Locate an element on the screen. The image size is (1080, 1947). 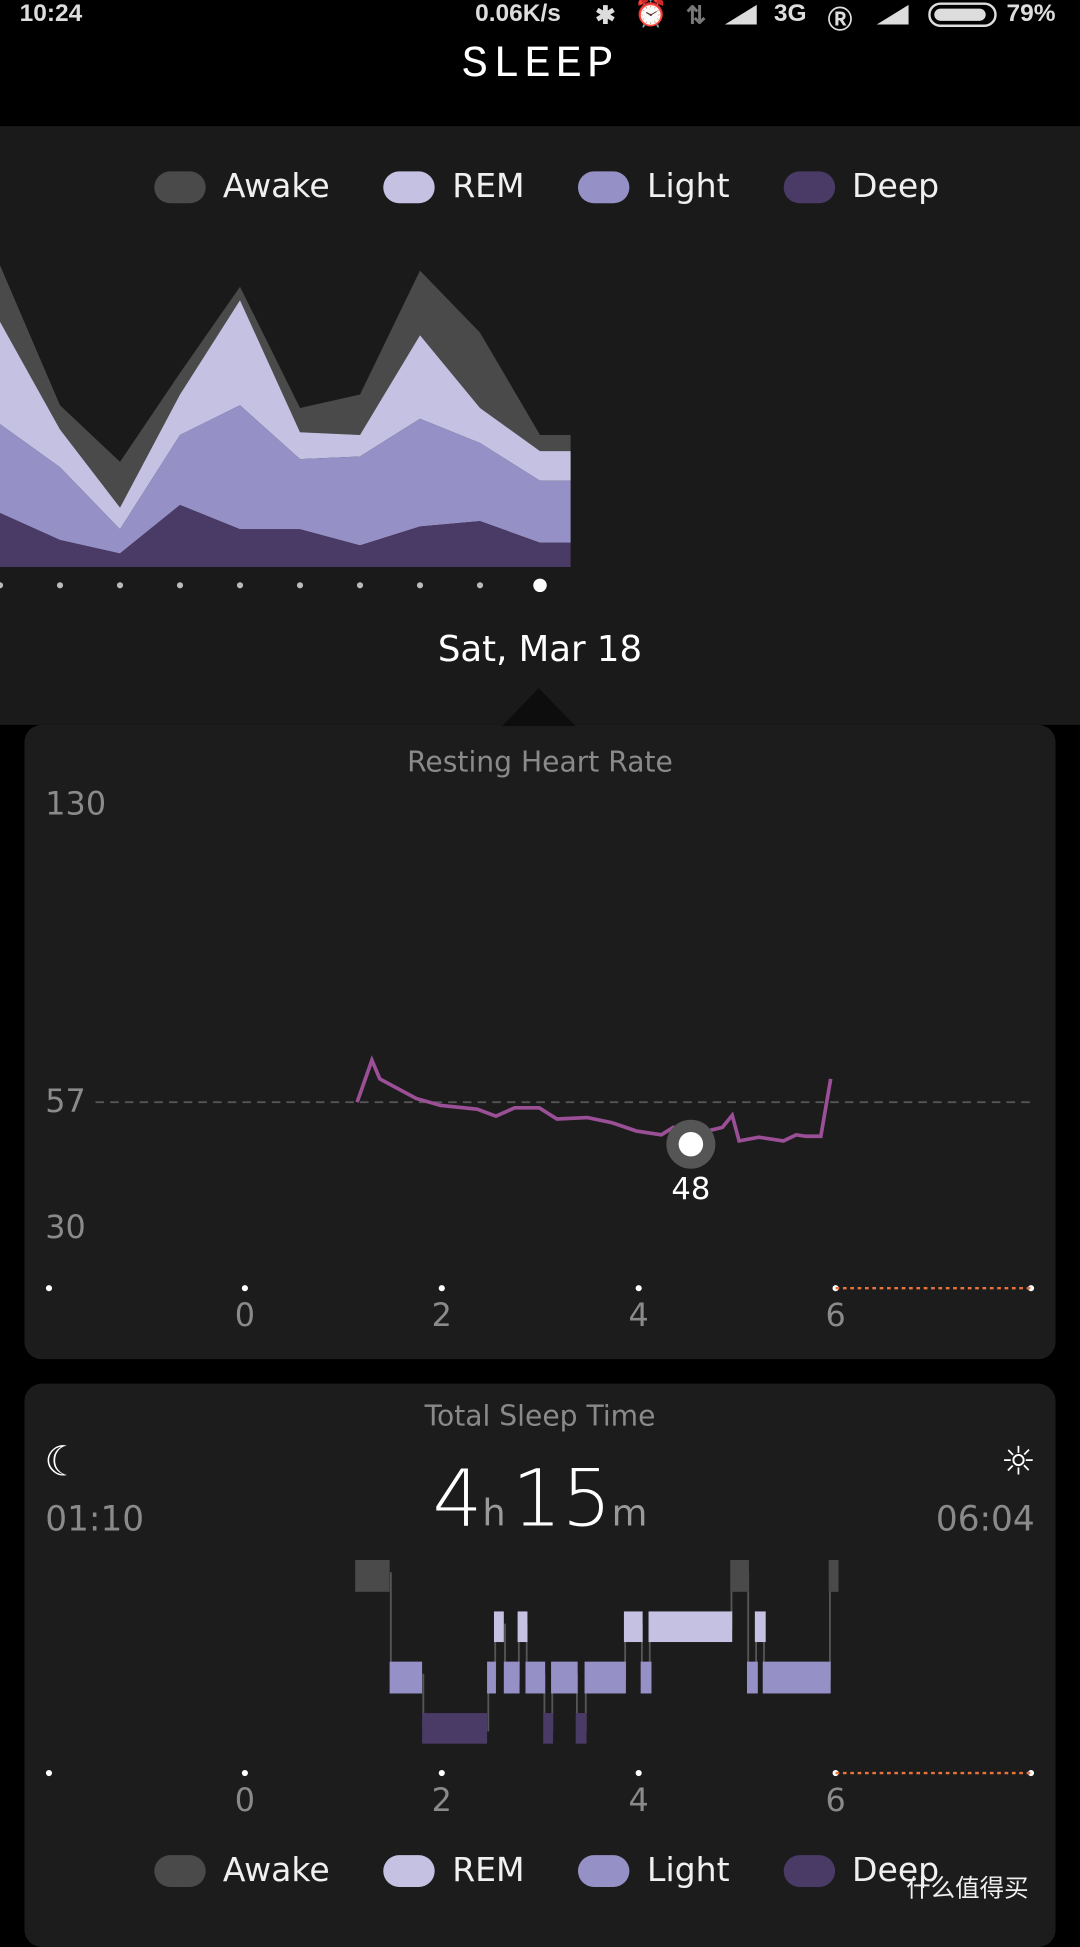
legend-bottom: Awake REM Light Deep is located at coordinates (573, 1870).